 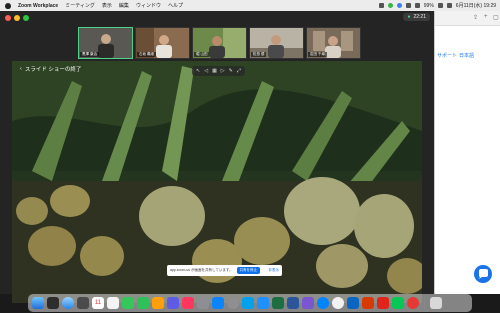 I want to click on facetime-icon, so click(x=143, y=303).